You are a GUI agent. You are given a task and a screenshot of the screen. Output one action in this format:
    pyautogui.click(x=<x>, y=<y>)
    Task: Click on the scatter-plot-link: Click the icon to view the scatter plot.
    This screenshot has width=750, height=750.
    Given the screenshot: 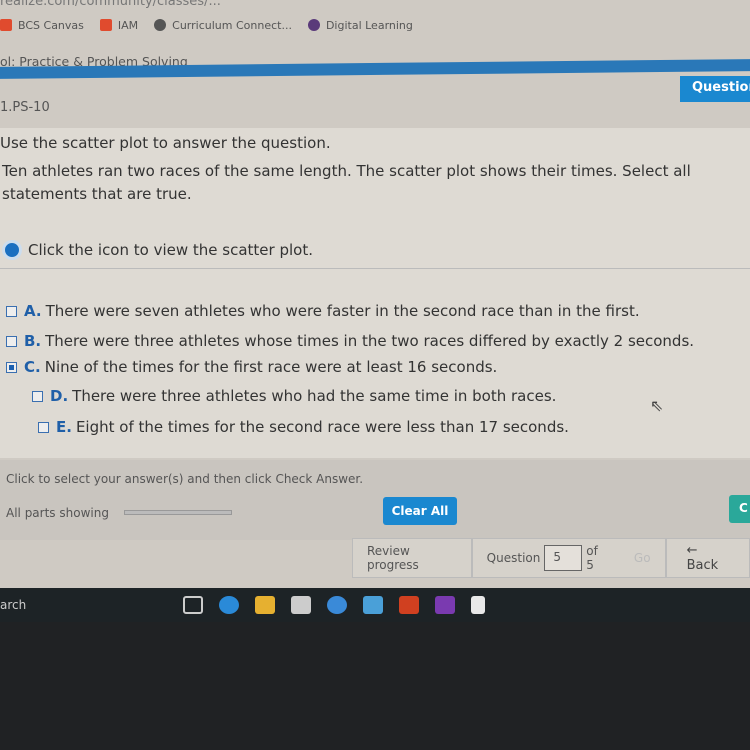 What is the action you would take?
    pyautogui.click(x=157, y=250)
    